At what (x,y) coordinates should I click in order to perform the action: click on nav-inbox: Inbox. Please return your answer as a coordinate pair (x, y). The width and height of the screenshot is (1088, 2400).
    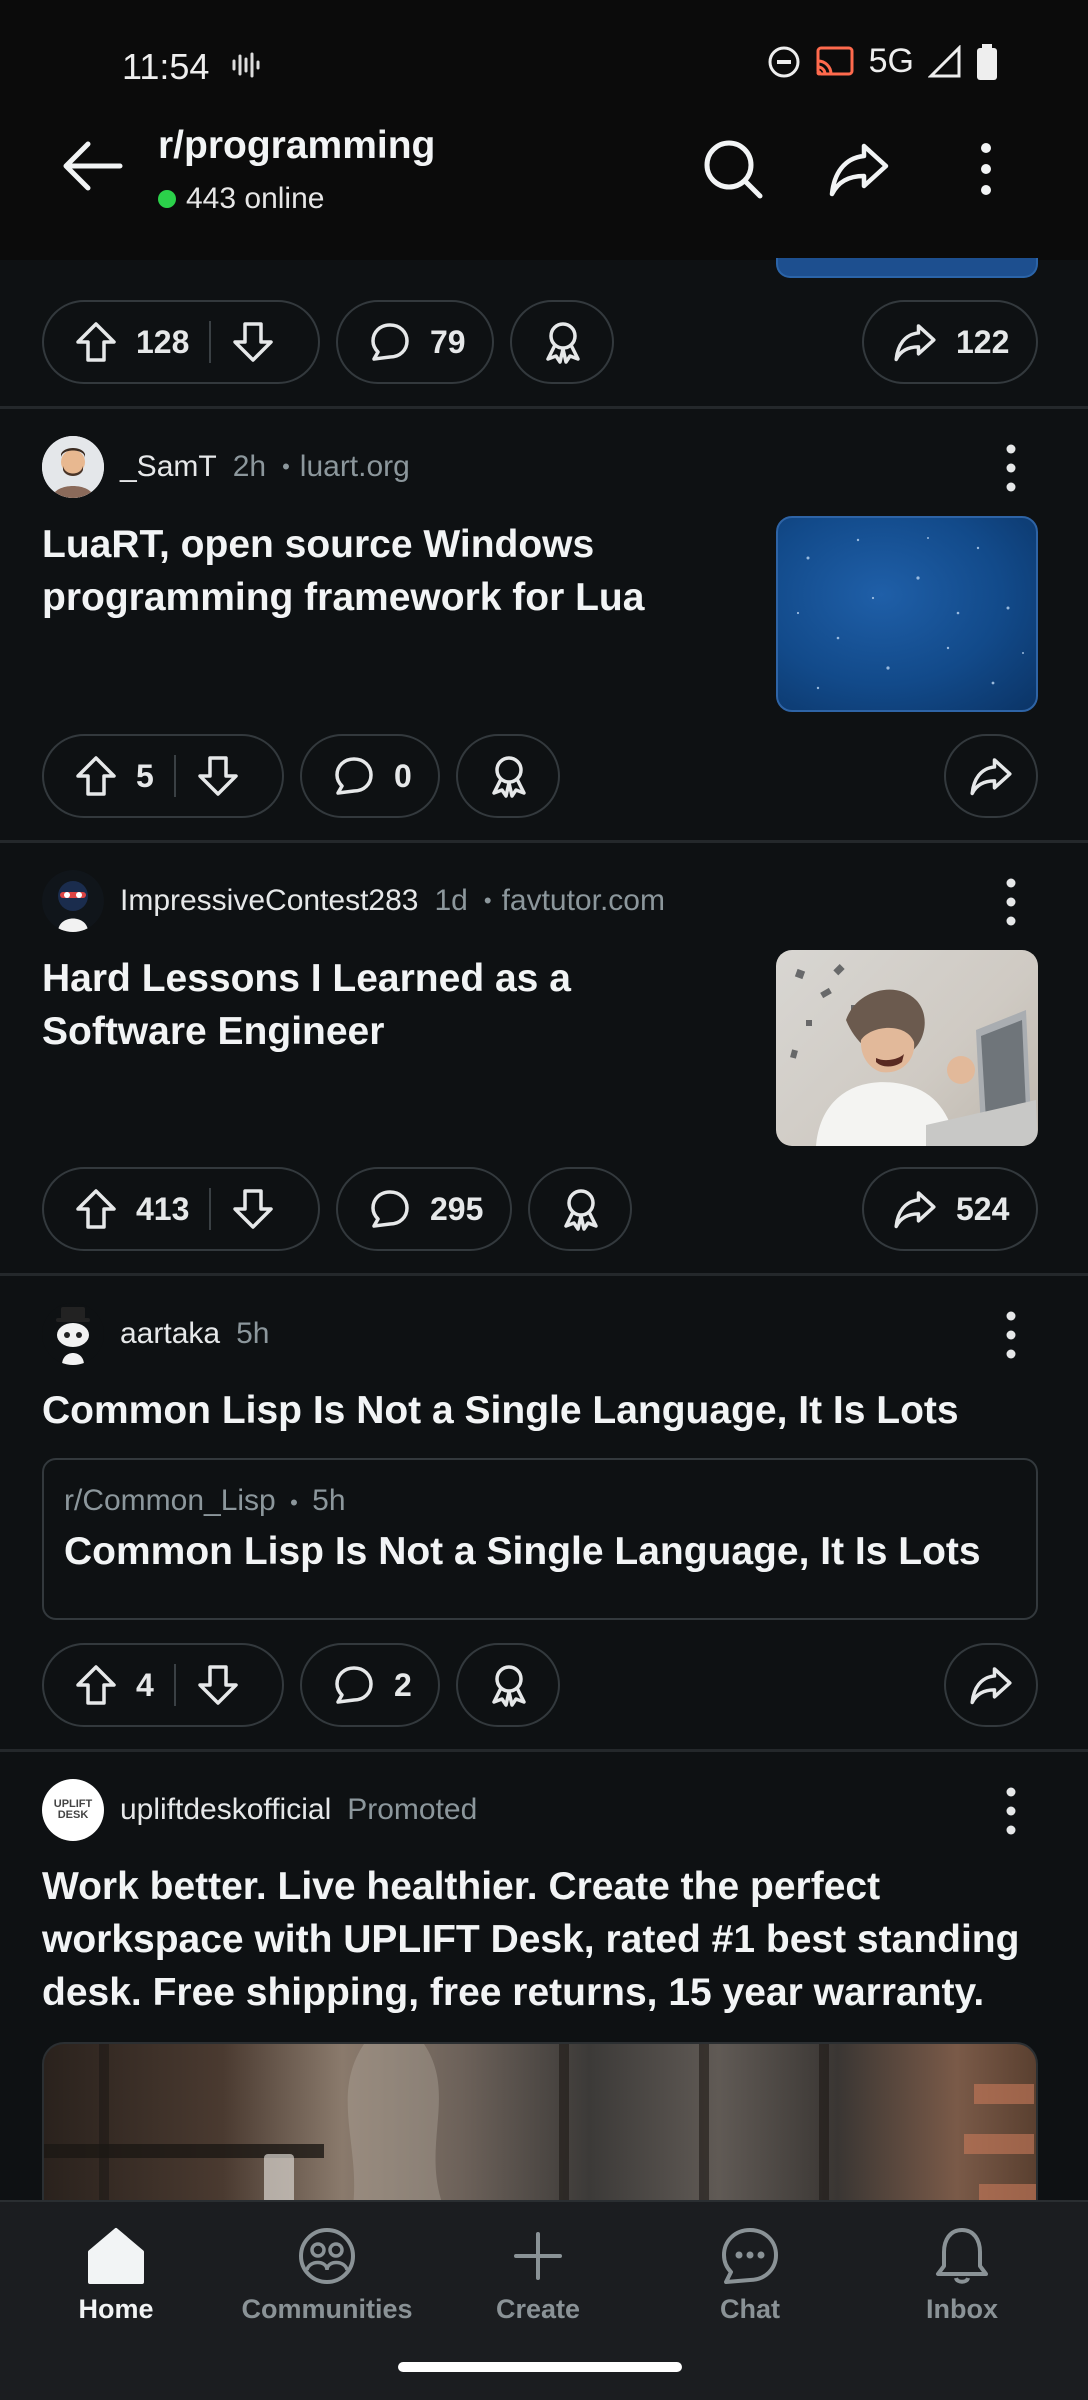
    Looking at the image, I should click on (962, 2275).